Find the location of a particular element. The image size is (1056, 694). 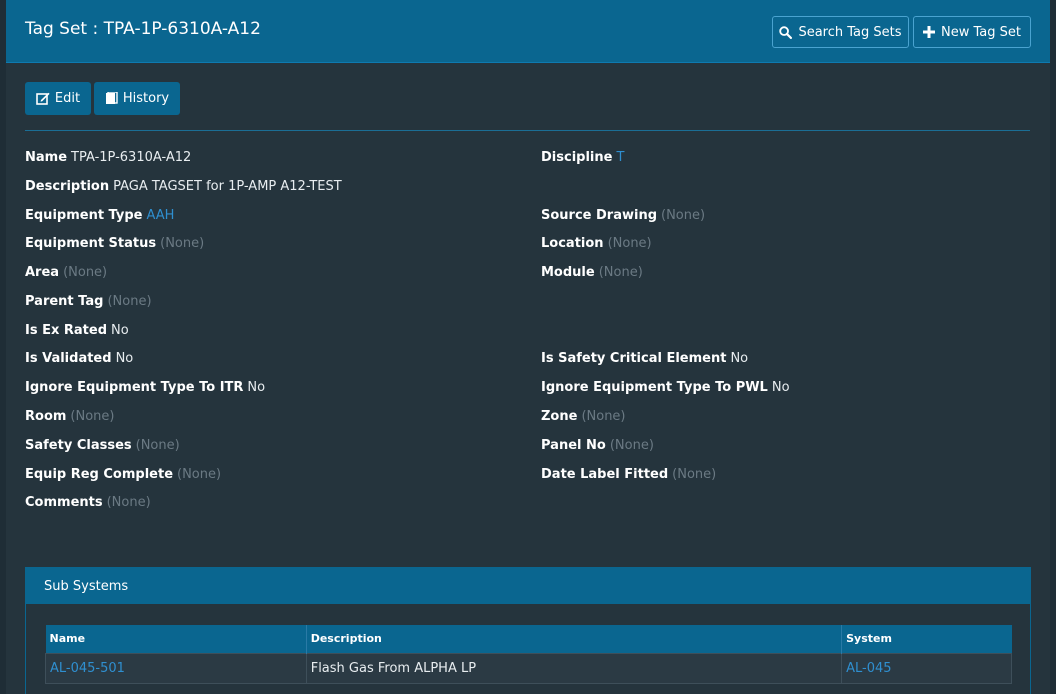

field-ignore-equipment-type-pwl: Ignore Equipment Type To PWL No is located at coordinates (665, 387).